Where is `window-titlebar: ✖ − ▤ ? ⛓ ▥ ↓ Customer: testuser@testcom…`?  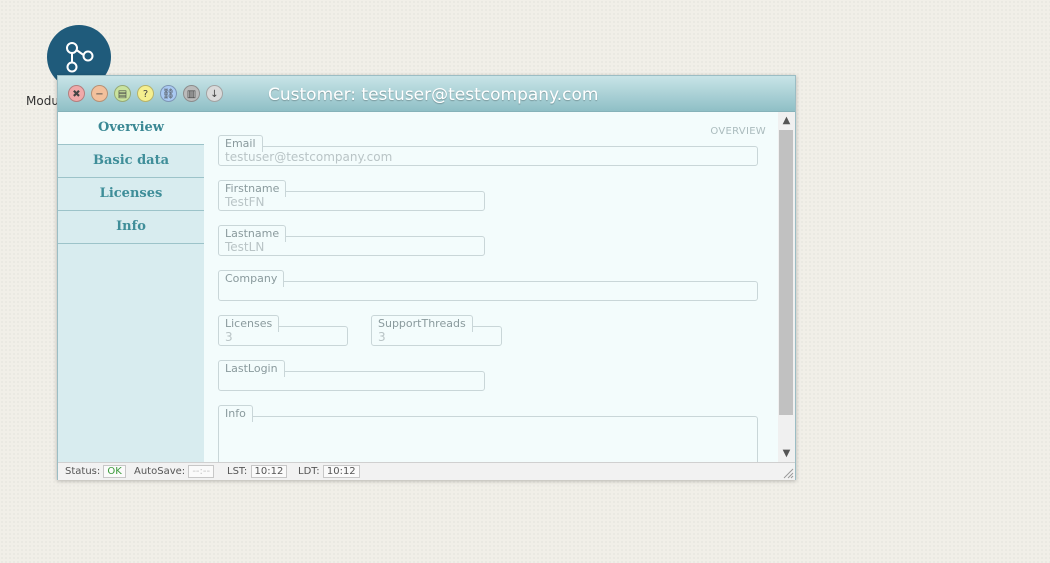
window-titlebar: ✖ − ▤ ? ⛓ ▥ ↓ Customer: testuser@testcom… is located at coordinates (426, 94).